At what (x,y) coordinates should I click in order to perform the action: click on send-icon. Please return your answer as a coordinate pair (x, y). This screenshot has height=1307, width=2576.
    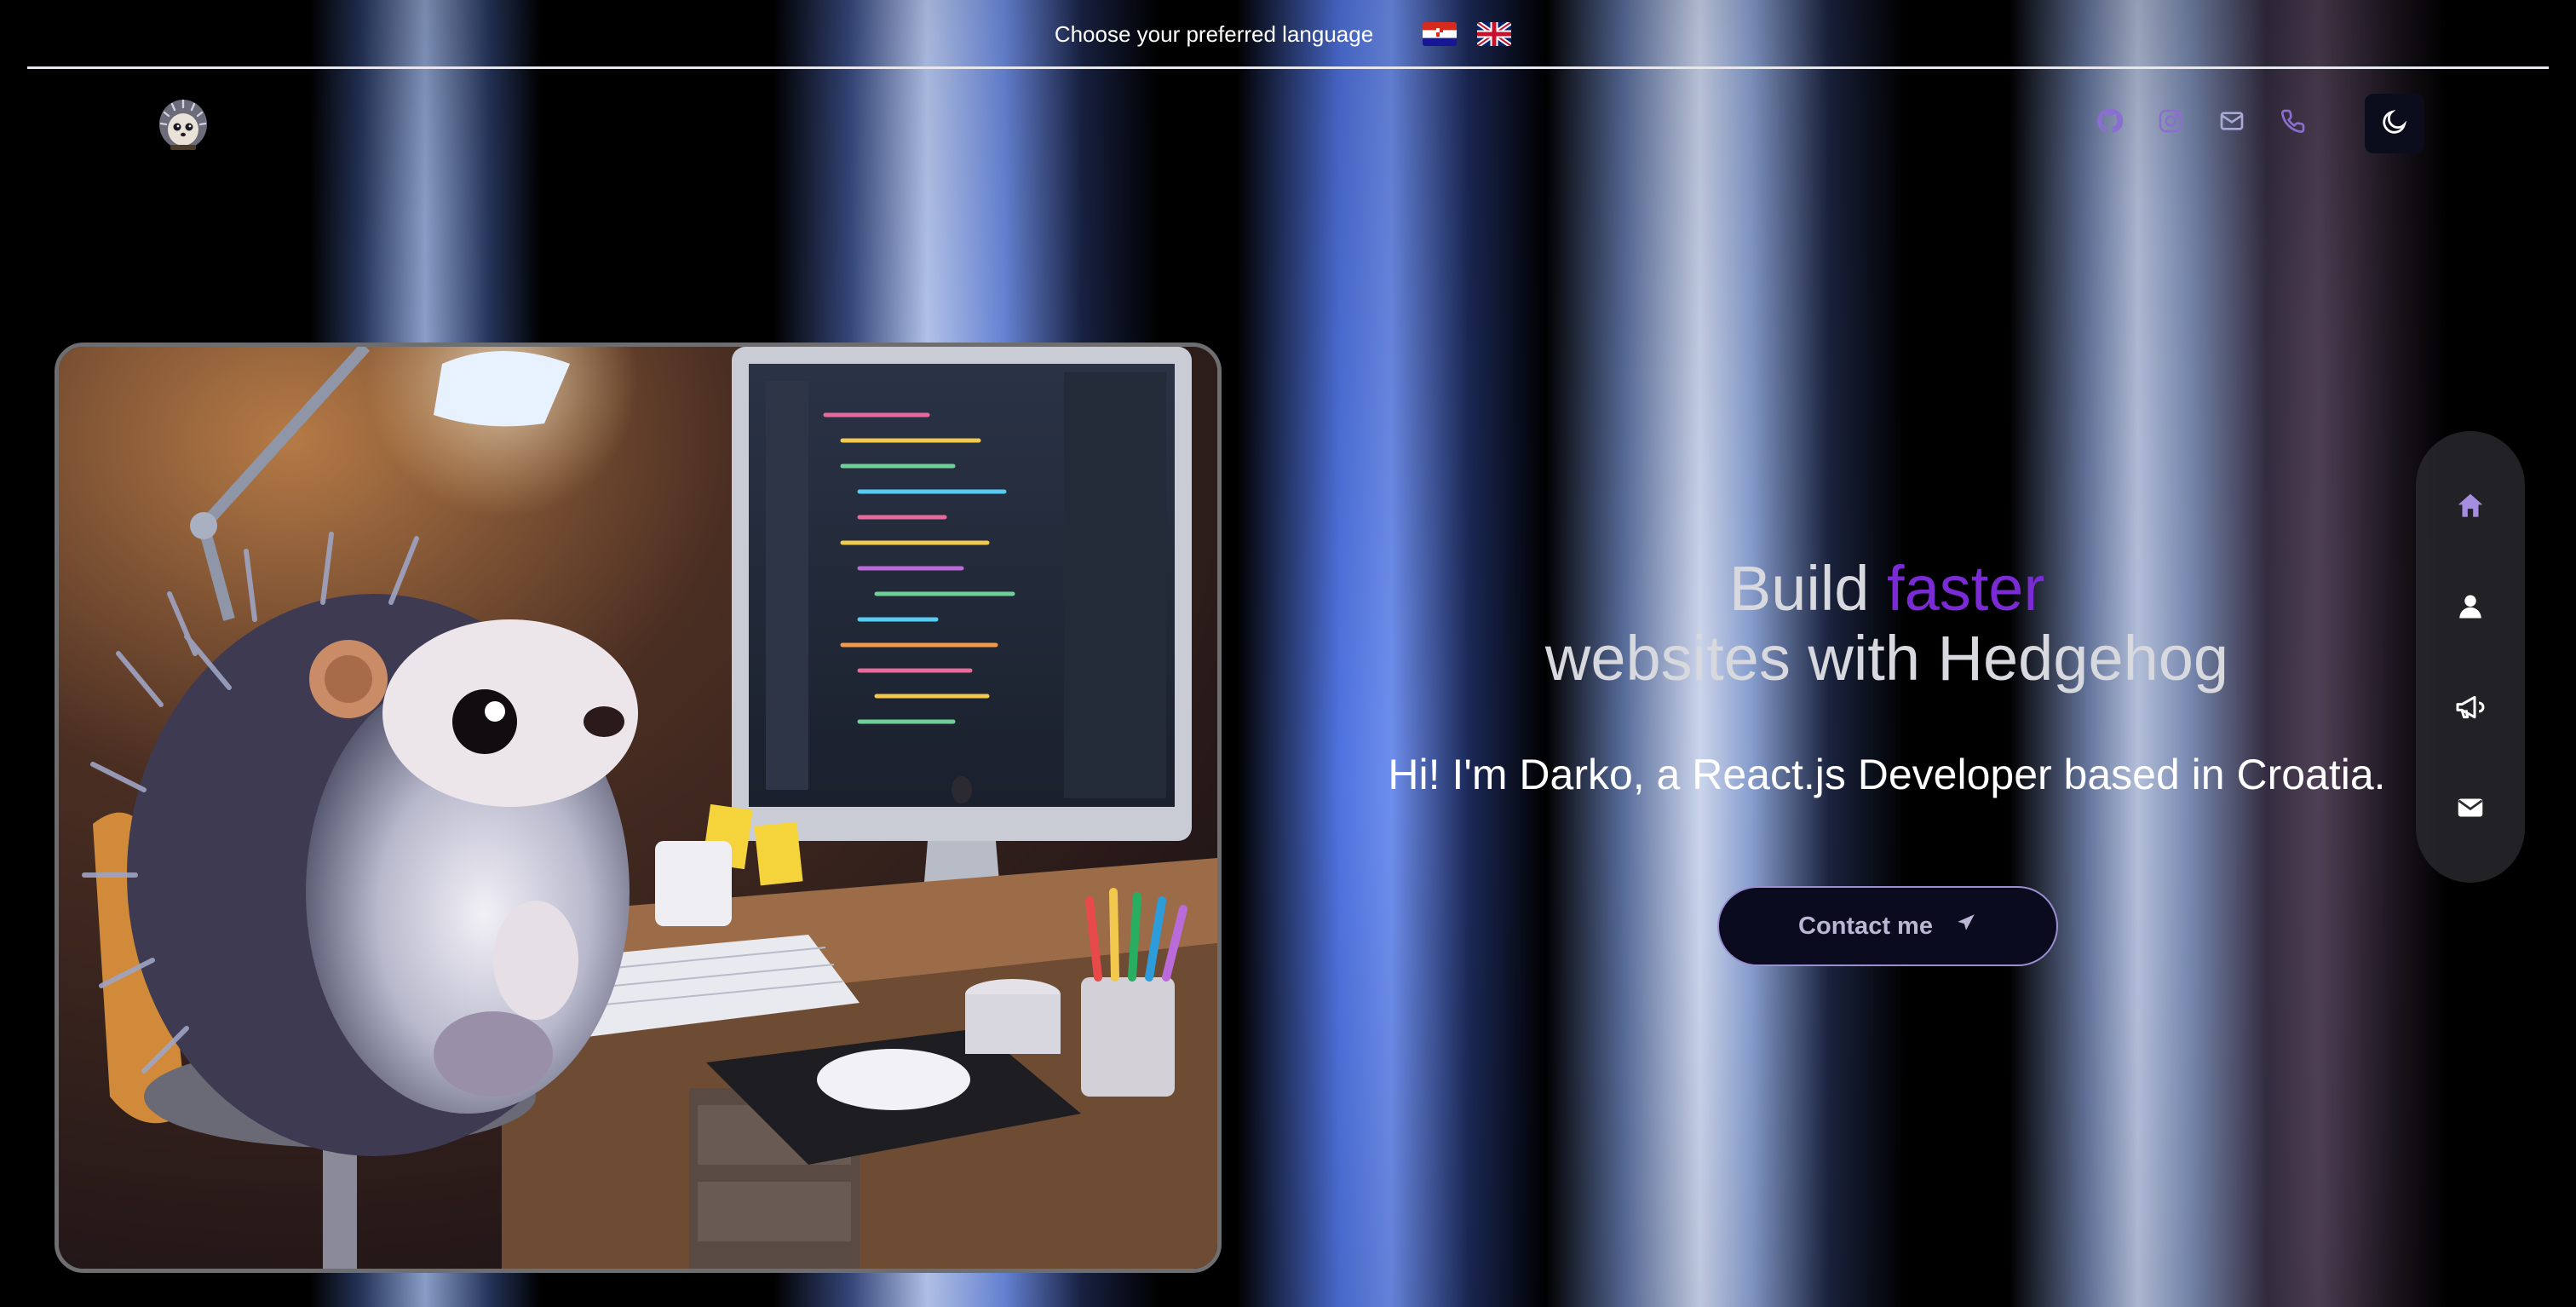
    Looking at the image, I should click on (1966, 927).